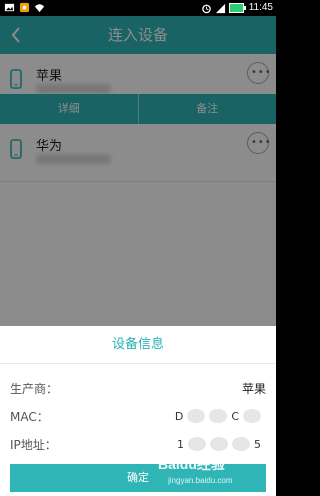  I want to click on ip-value-masked: 1 5, so click(219, 444).